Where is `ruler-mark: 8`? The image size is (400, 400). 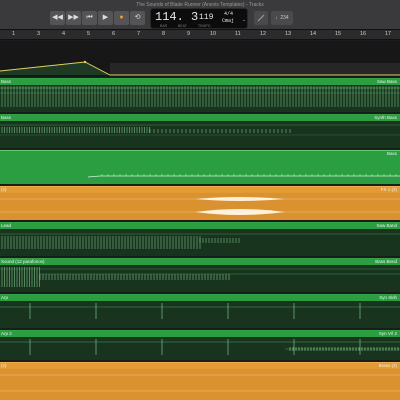
ruler-mark: 8 is located at coordinates (164, 34).